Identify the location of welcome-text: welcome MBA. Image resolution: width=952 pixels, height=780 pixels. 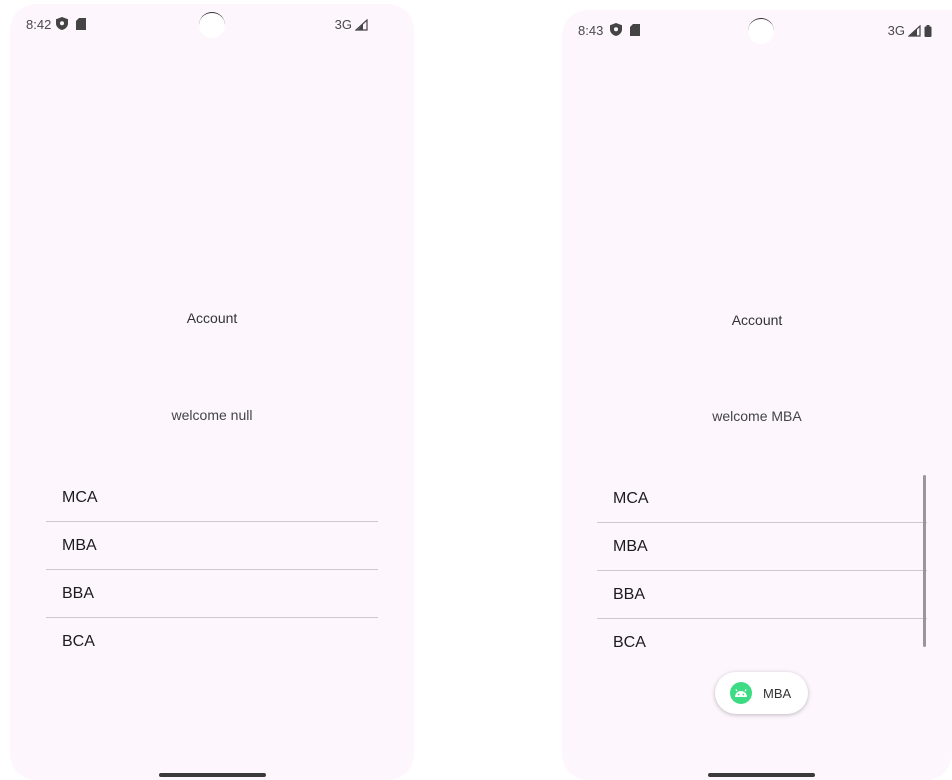
(757, 416).